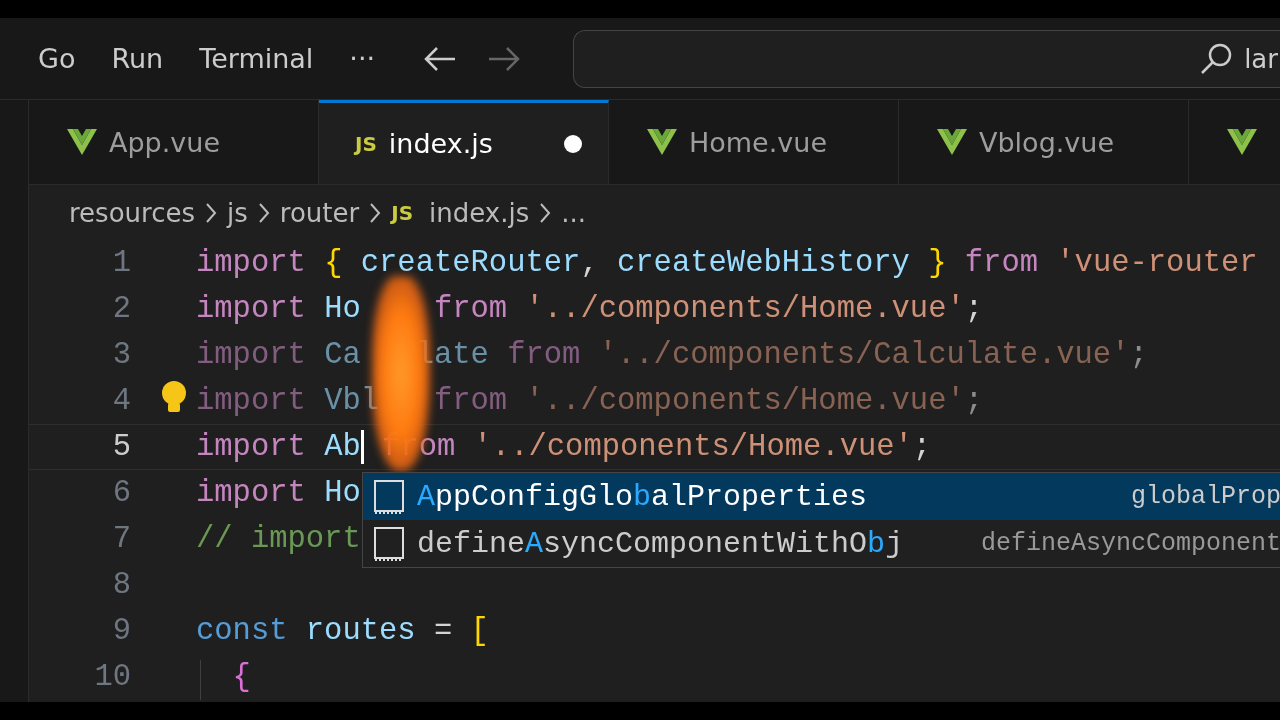 Image resolution: width=1280 pixels, height=720 pixels. What do you see at coordinates (464, 142) in the screenshot?
I see `editor-tab: JS index.js` at bounding box center [464, 142].